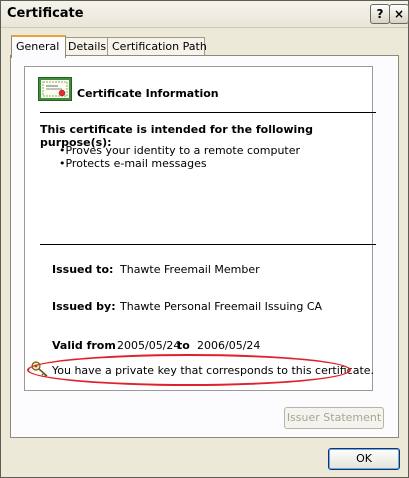 This screenshot has height=478, width=409. What do you see at coordinates (364, 459) in the screenshot?
I see `ok-button: OK` at bounding box center [364, 459].